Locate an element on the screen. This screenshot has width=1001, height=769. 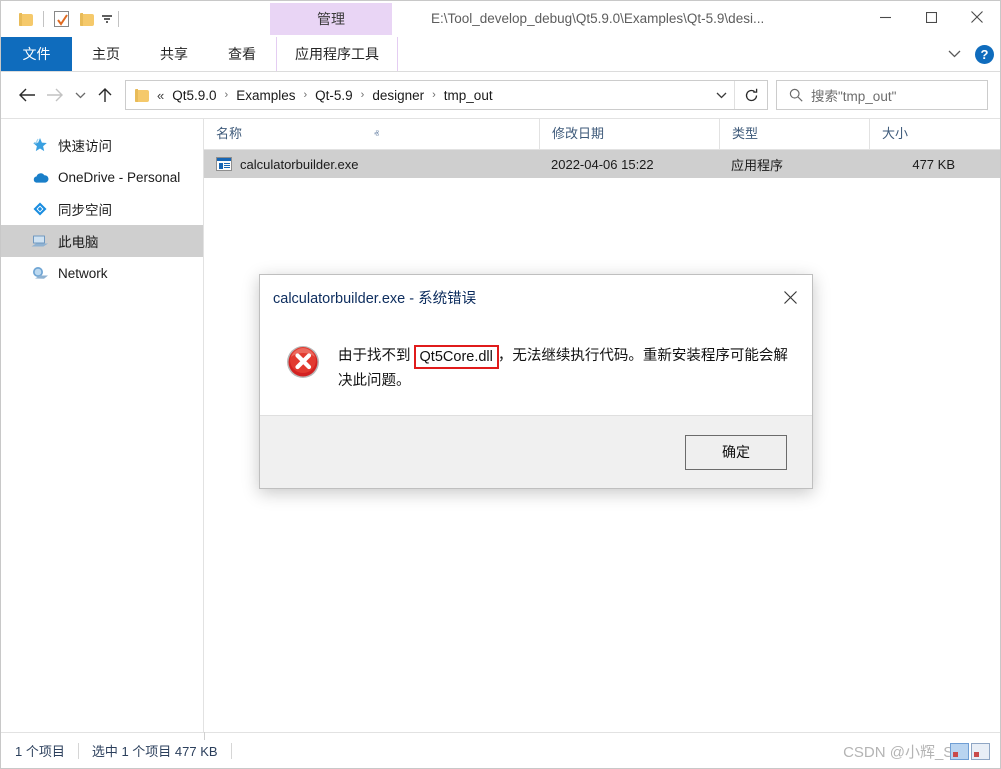
caption-buttons is located at coordinates (931, 17).